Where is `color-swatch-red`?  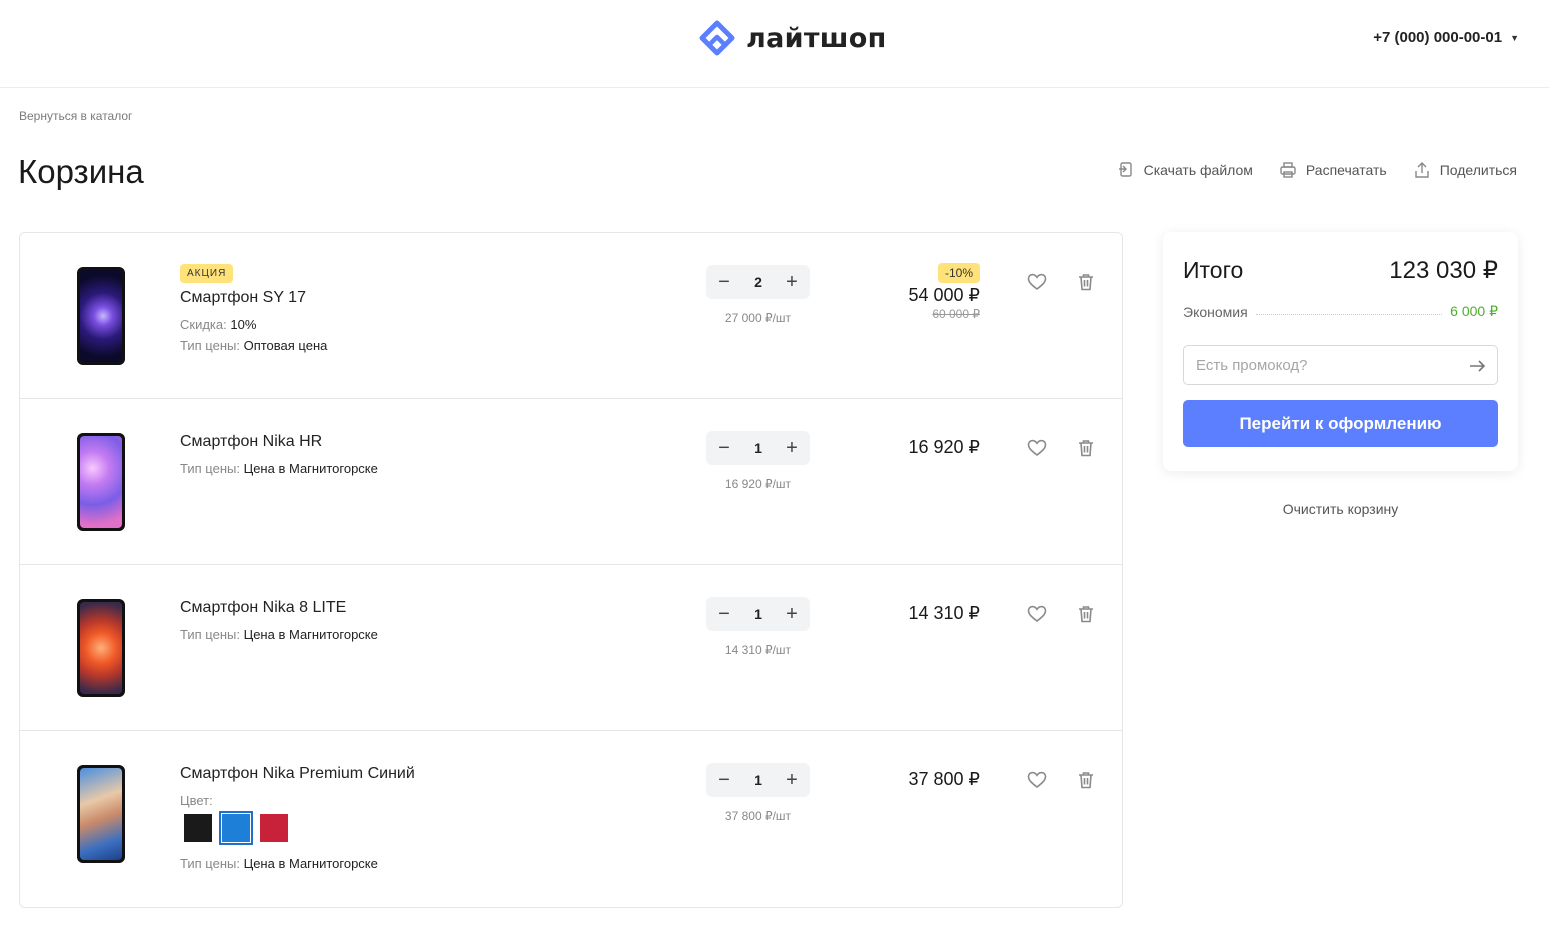 color-swatch-red is located at coordinates (274, 828).